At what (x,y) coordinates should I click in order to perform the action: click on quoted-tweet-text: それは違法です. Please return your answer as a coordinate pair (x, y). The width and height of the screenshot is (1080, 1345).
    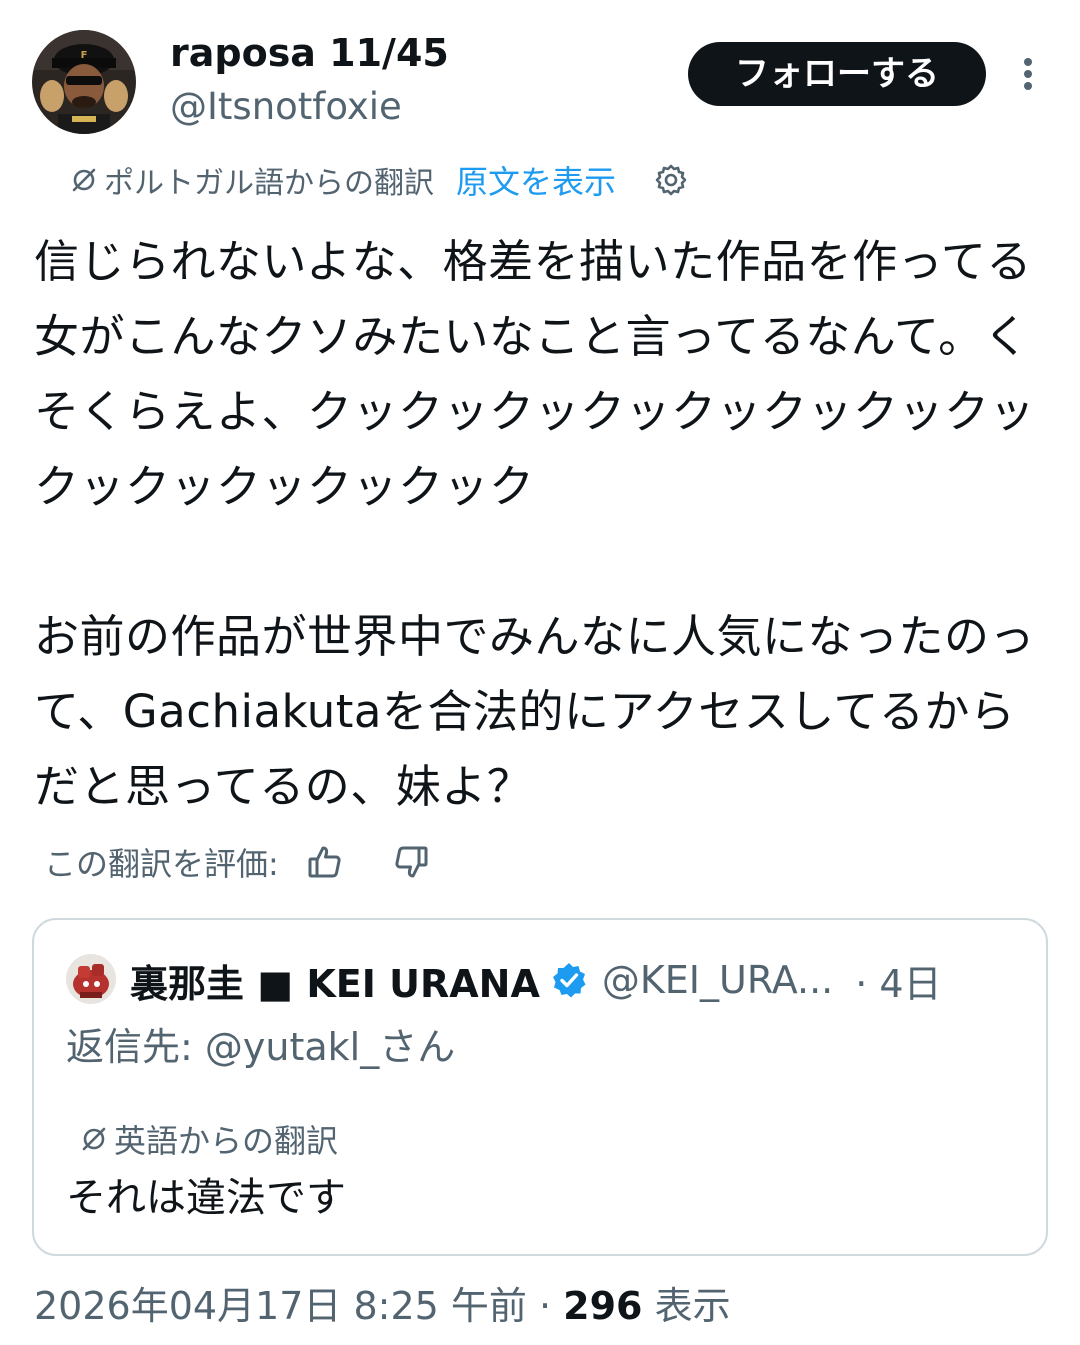
    Looking at the image, I should click on (206, 1198).